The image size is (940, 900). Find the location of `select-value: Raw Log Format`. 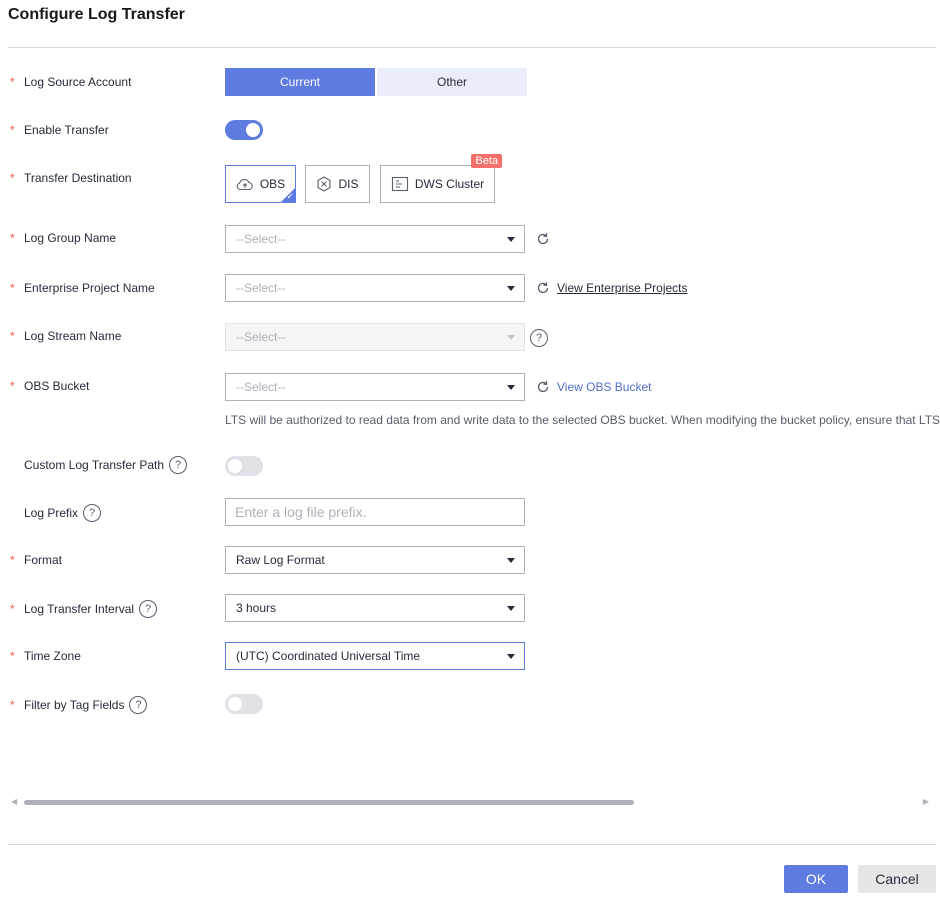

select-value: Raw Log Format is located at coordinates (280, 560).